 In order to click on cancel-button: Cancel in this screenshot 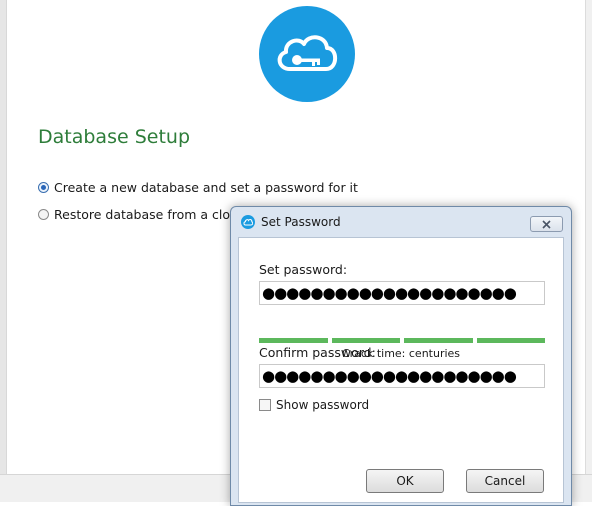, I will do `click(505, 481)`.